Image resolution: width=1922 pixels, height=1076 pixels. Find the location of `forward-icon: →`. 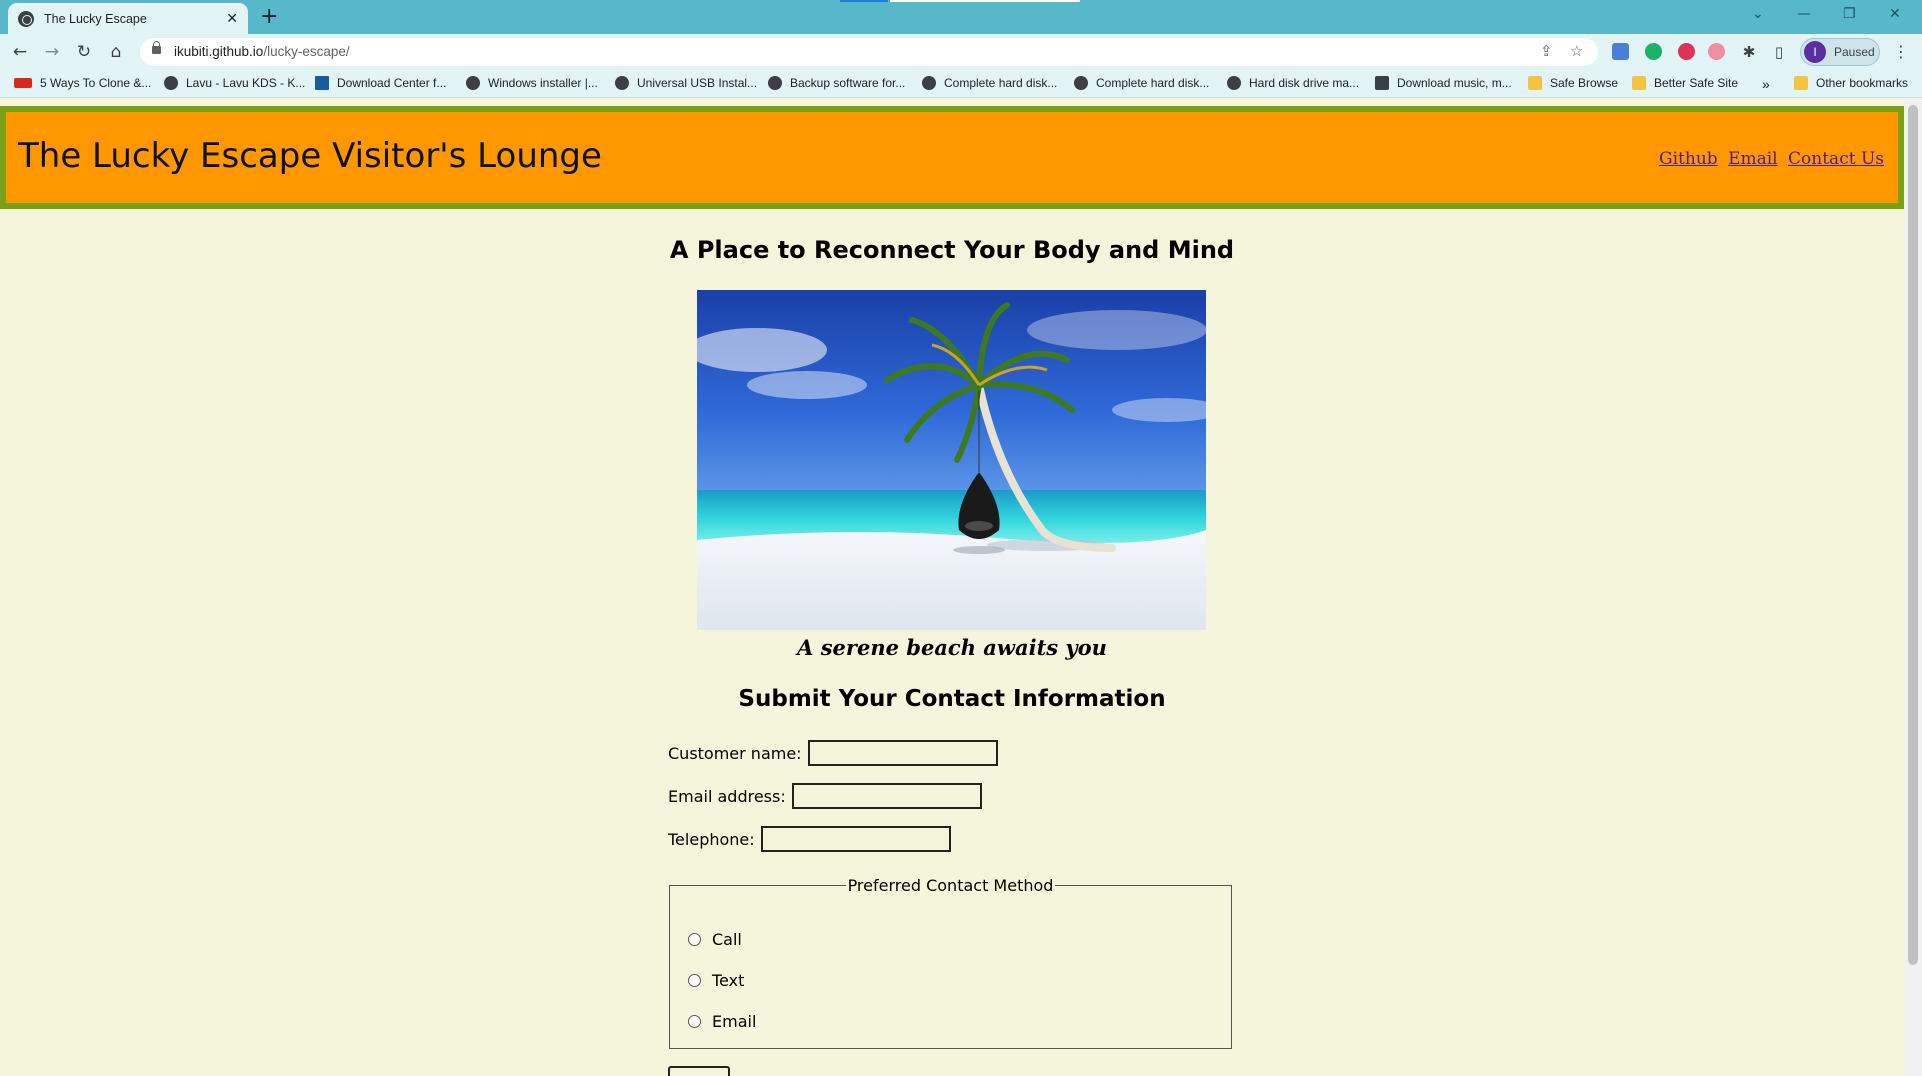

forward-icon: → is located at coordinates (52, 52).